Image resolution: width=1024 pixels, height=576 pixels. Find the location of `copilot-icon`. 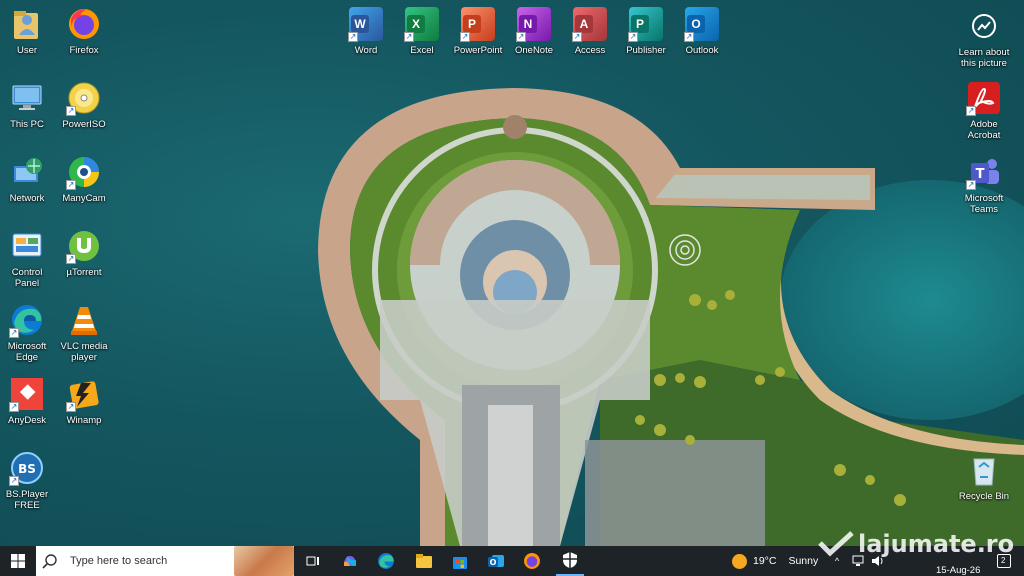

copilot-icon is located at coordinates (350, 561).